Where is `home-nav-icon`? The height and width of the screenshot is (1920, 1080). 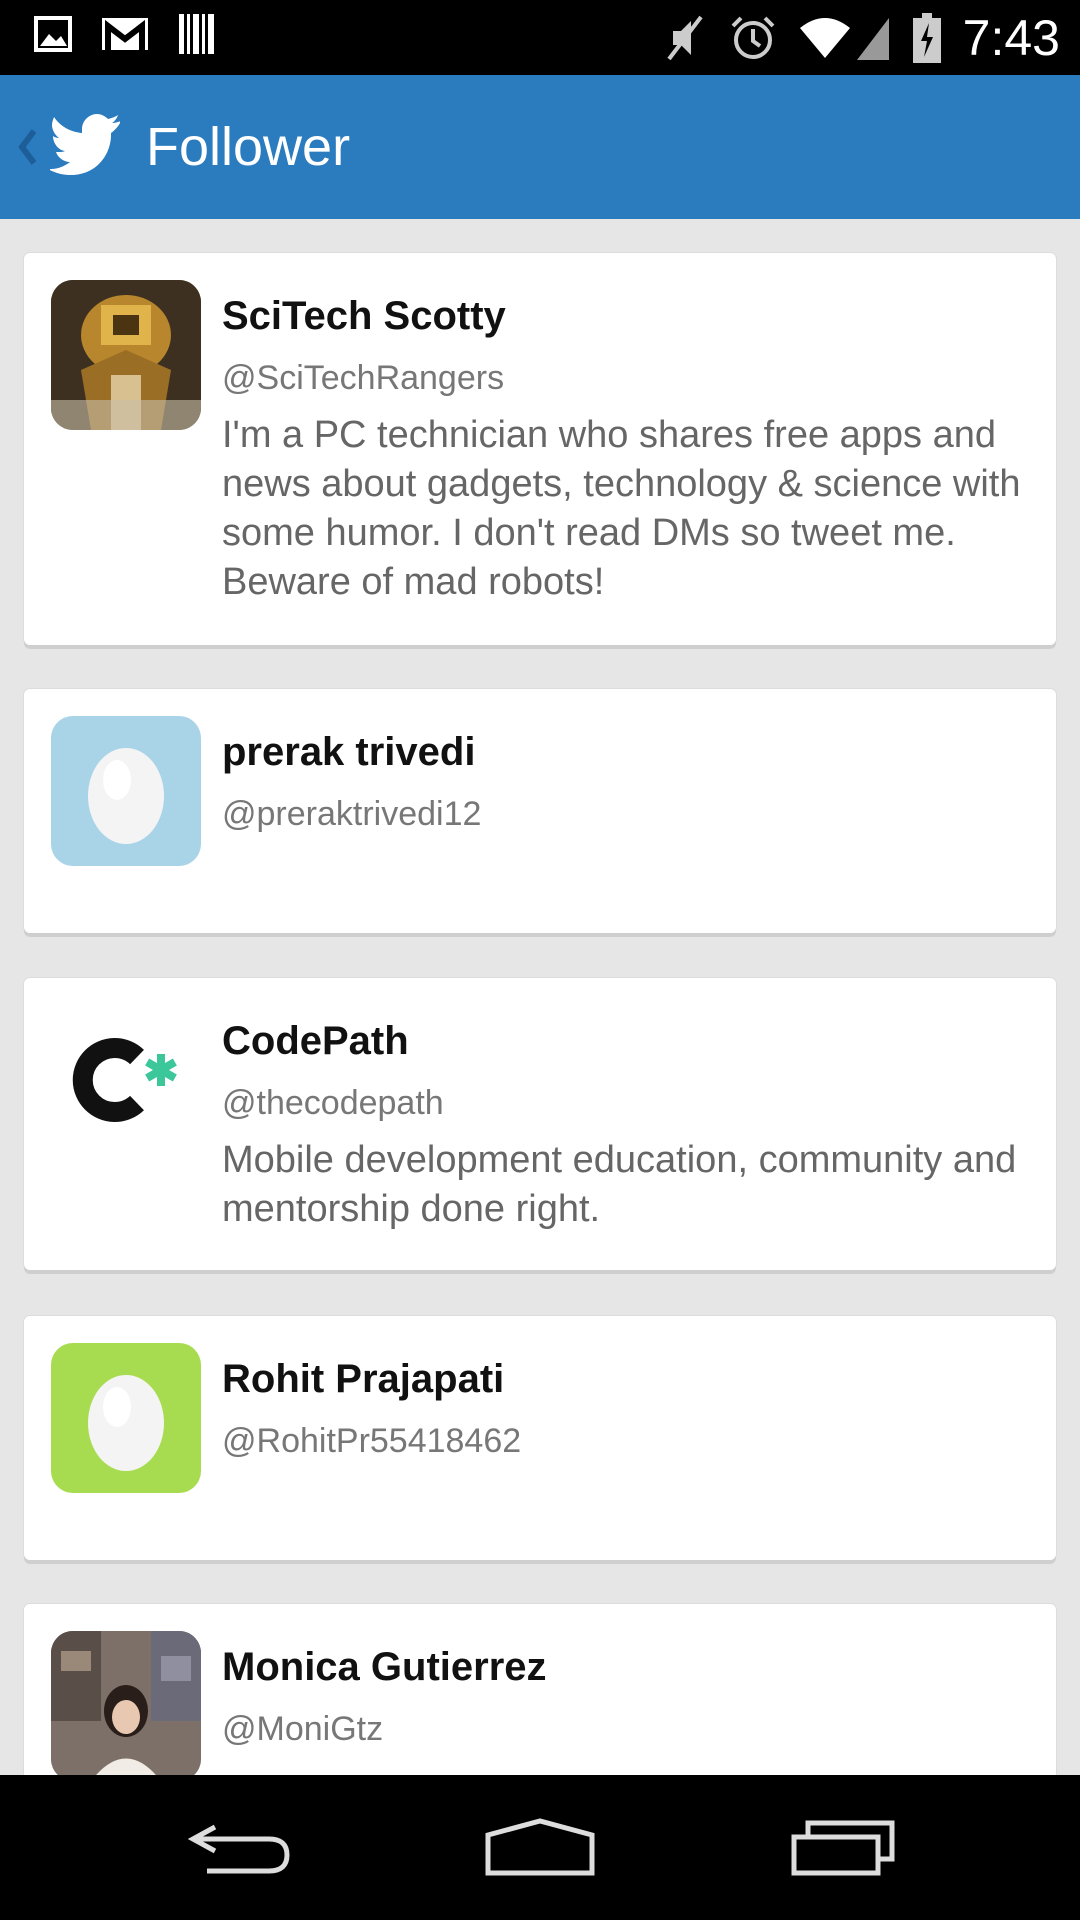
home-nav-icon is located at coordinates (540, 1847).